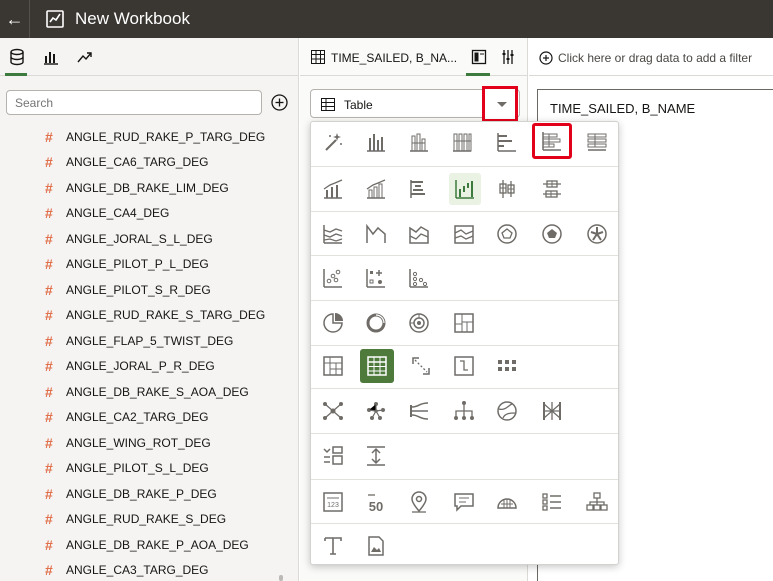  What do you see at coordinates (150, 340) in the screenshot?
I see `field-label: ANGLE_FLAP_5_TWIST_DEG` at bounding box center [150, 340].